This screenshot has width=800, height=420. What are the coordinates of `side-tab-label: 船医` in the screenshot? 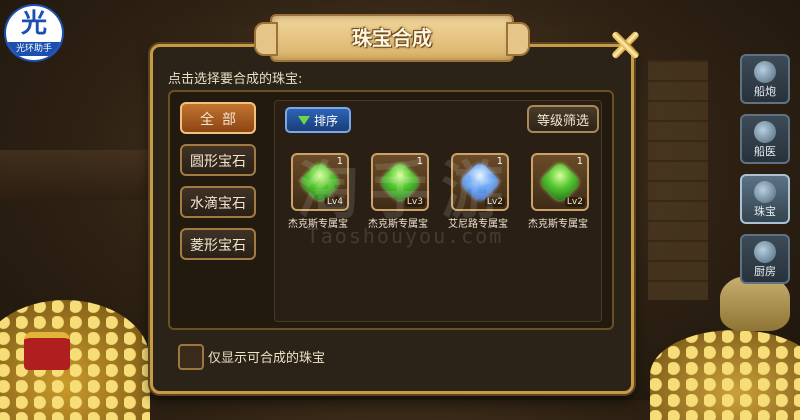 It's located at (765, 151).